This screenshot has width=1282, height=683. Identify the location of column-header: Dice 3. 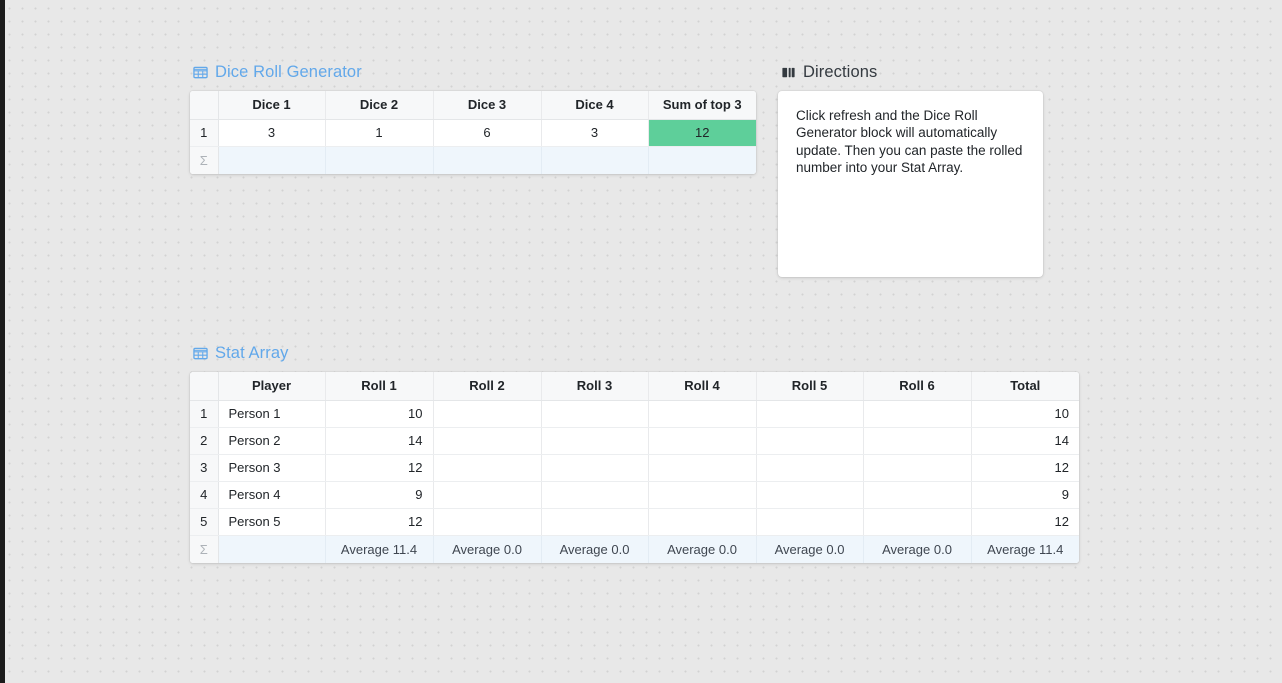
(487, 105).